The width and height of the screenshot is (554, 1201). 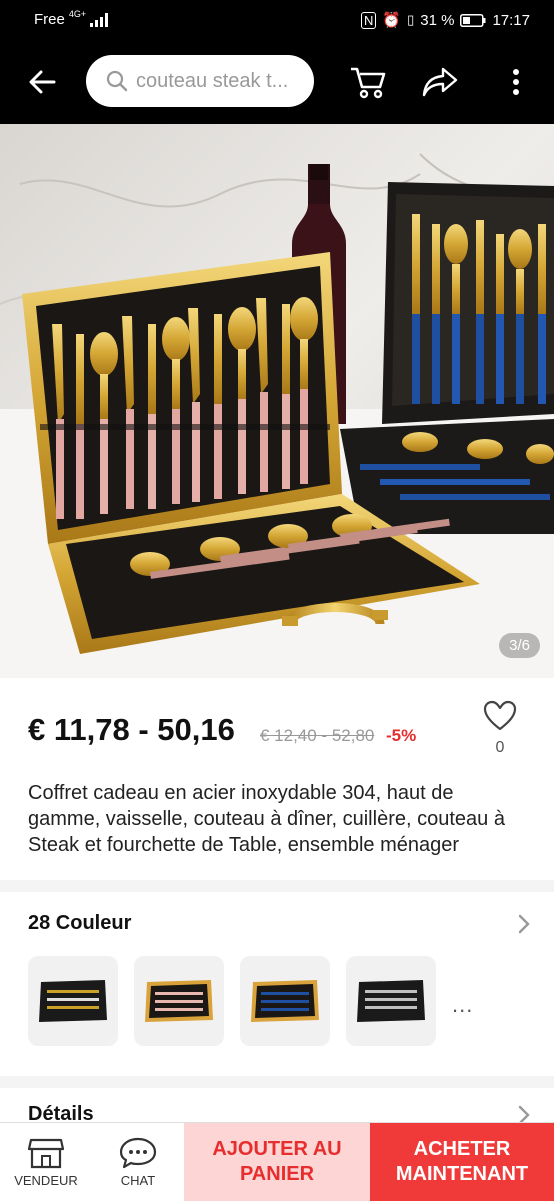 What do you see at coordinates (392, 20) in the screenshot?
I see `alarm-icon: ⏰` at bounding box center [392, 20].